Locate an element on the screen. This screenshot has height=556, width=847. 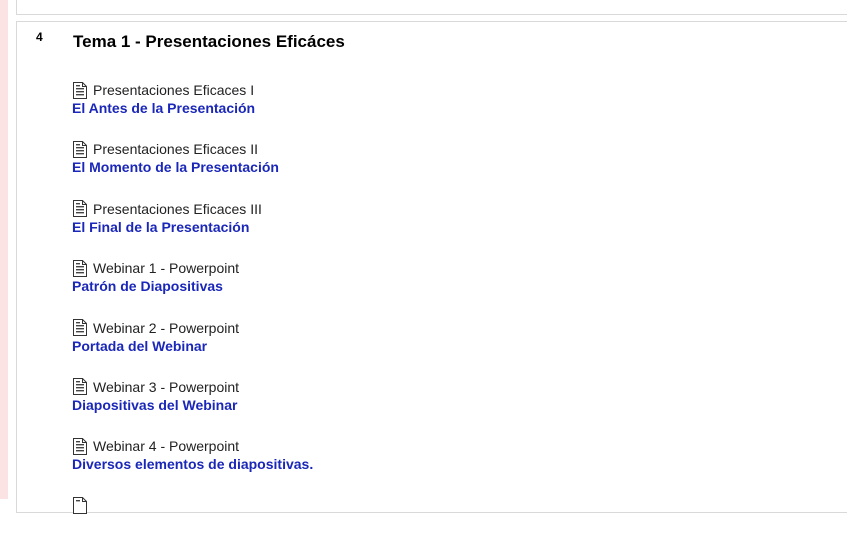
activity-name: Webinar 1 - Powerpoint is located at coordinates (166, 268).